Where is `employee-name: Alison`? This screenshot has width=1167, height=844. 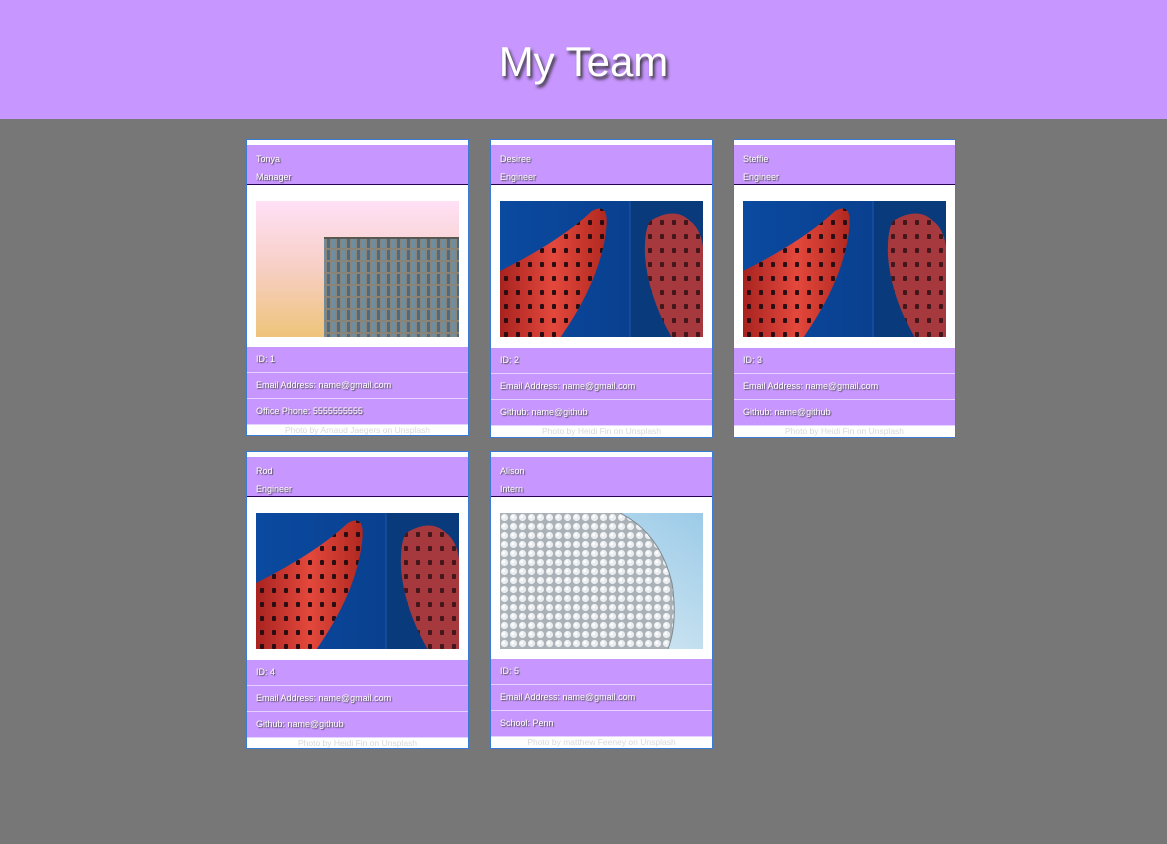
employee-name: Alison is located at coordinates (512, 471).